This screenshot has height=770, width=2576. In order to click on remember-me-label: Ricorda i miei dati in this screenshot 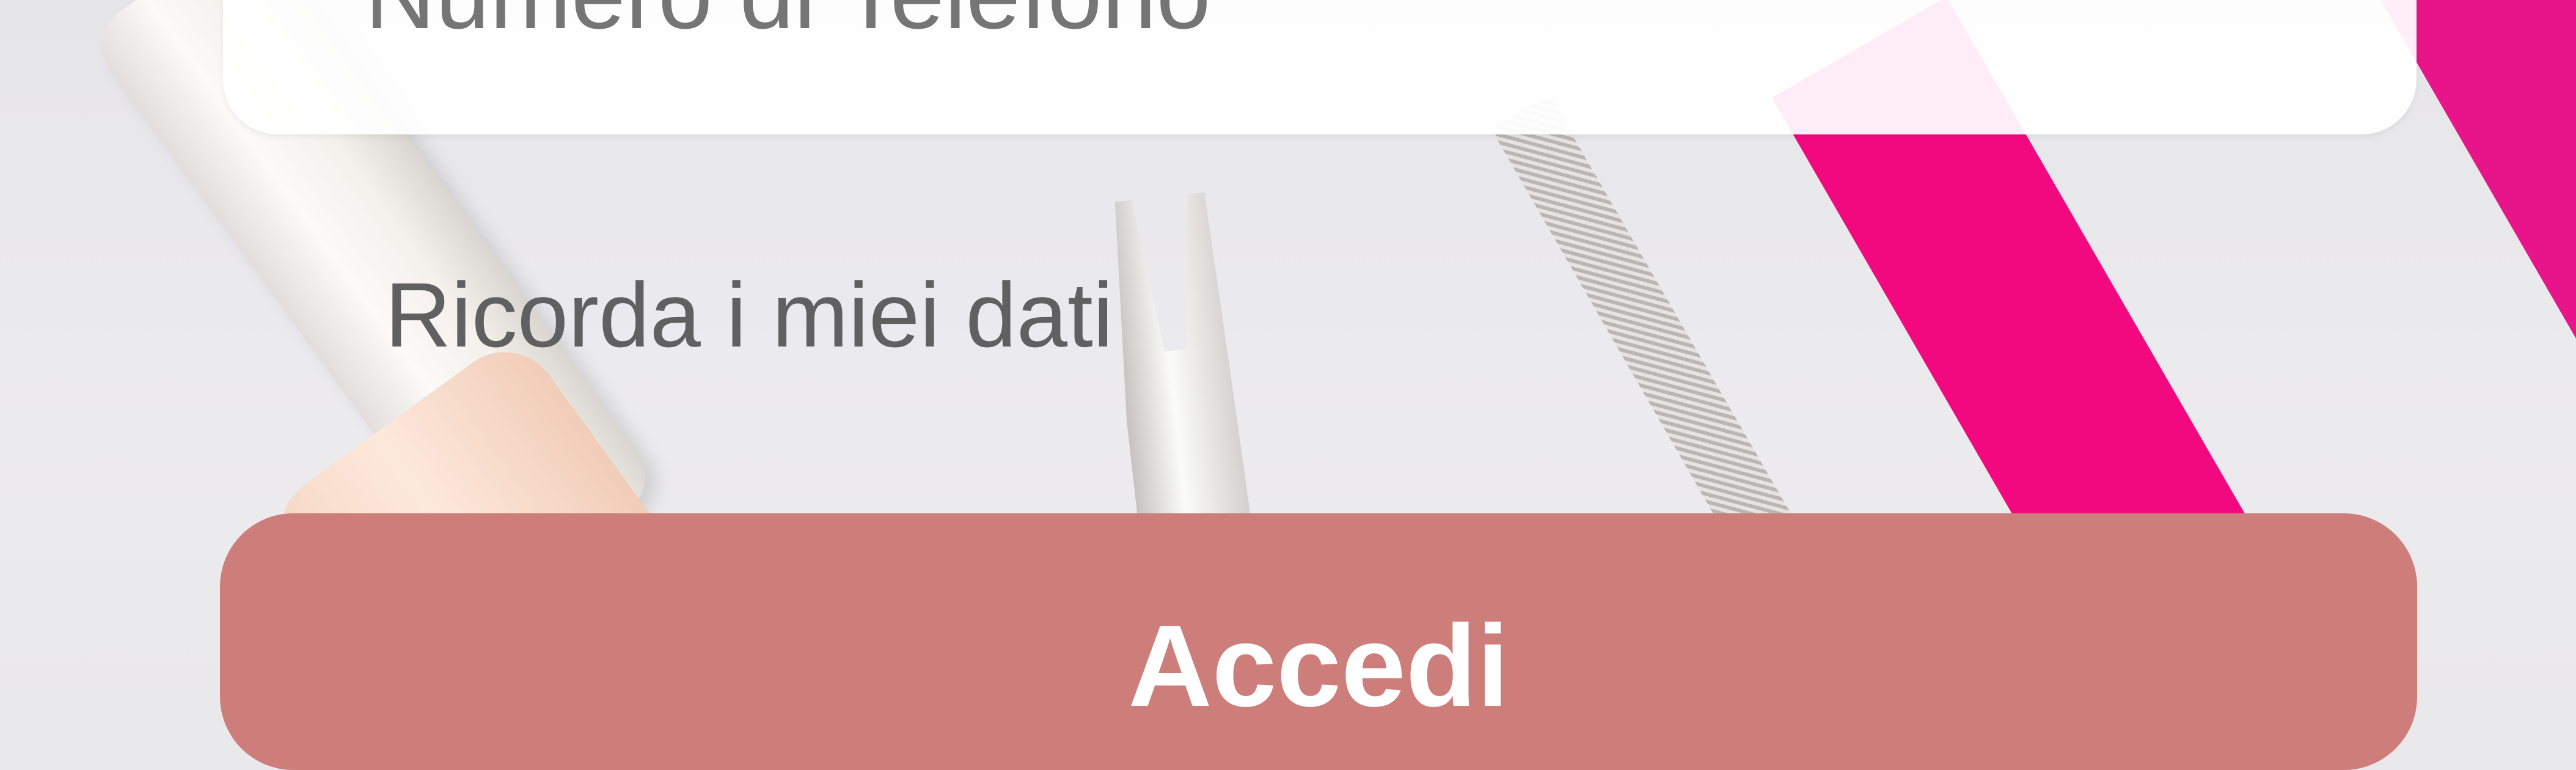, I will do `click(749, 315)`.